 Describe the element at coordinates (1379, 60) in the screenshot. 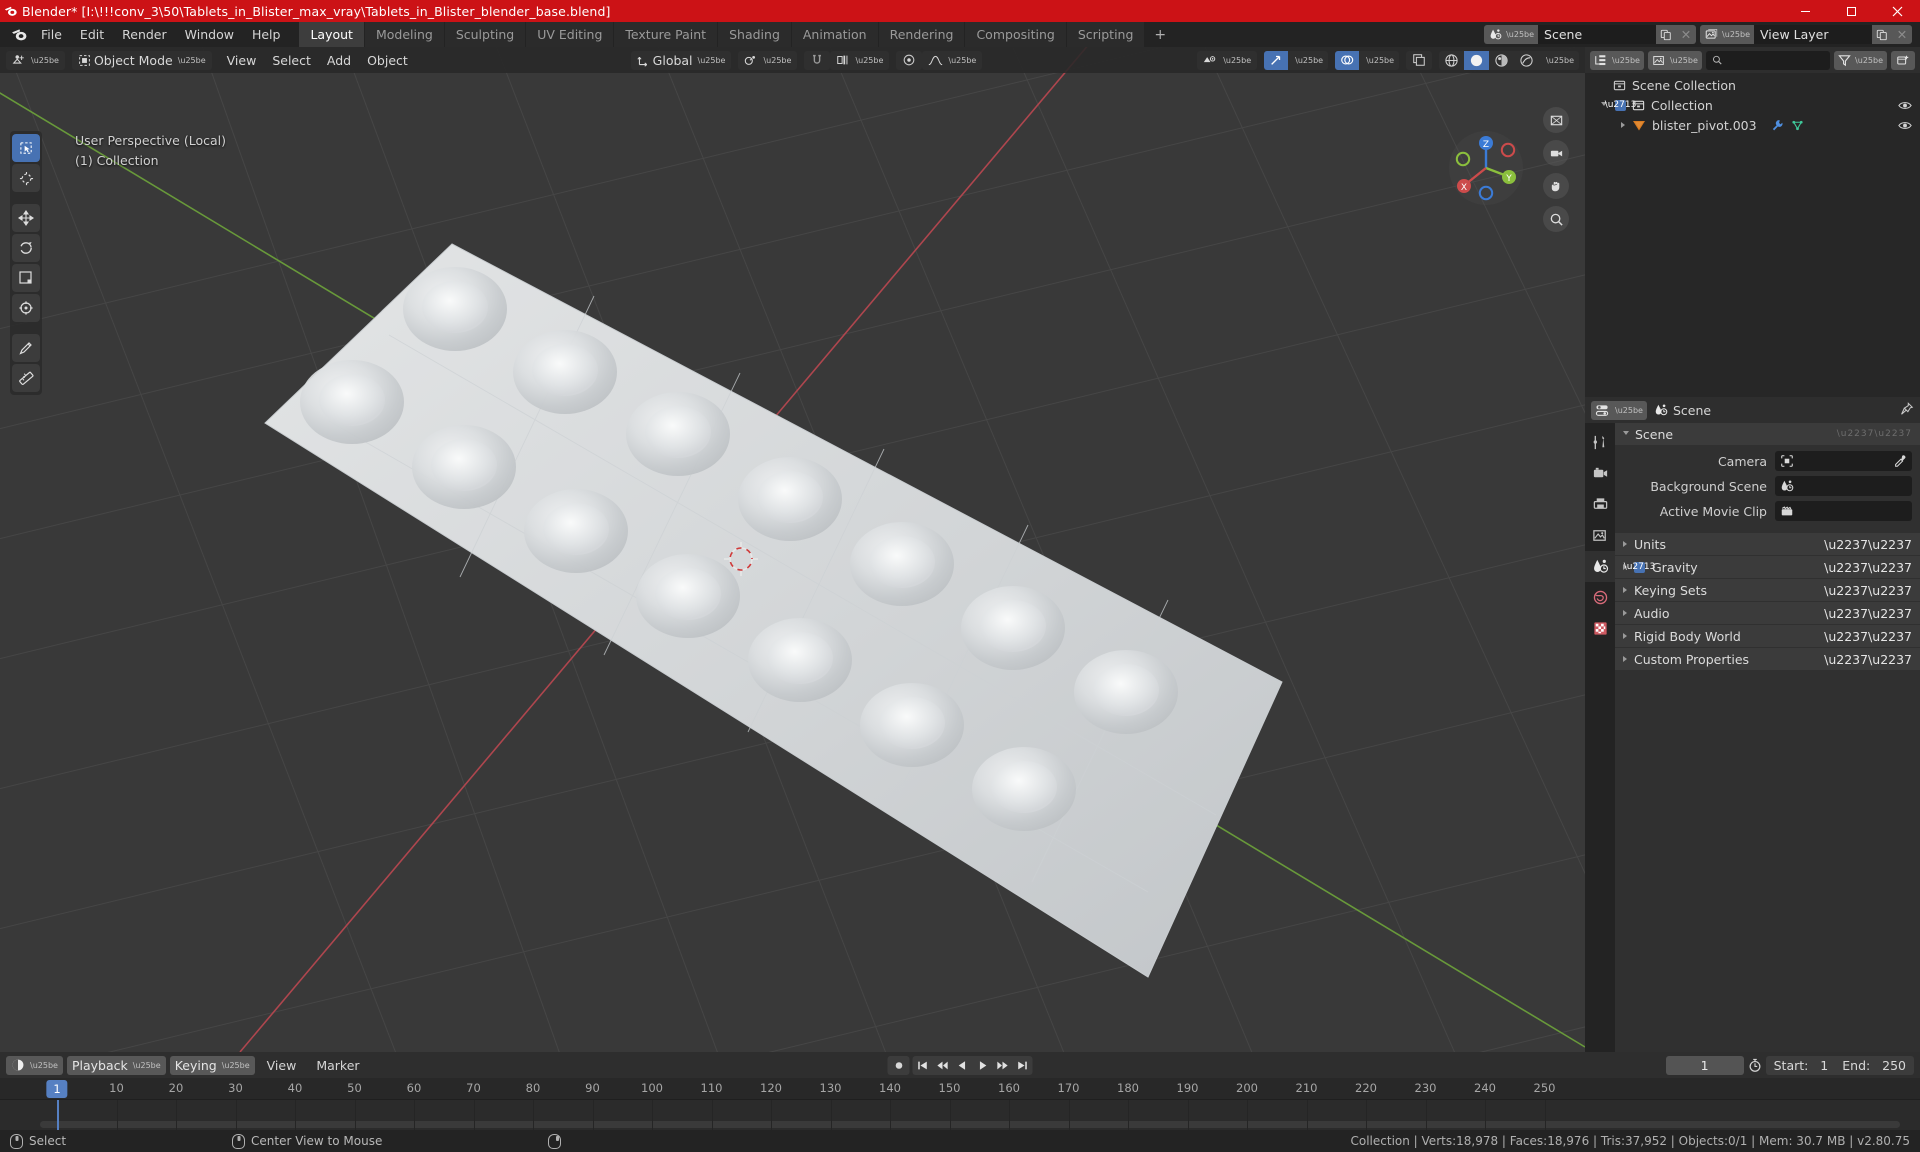

I see `overlay-options-dropdown: \u25be` at that location.